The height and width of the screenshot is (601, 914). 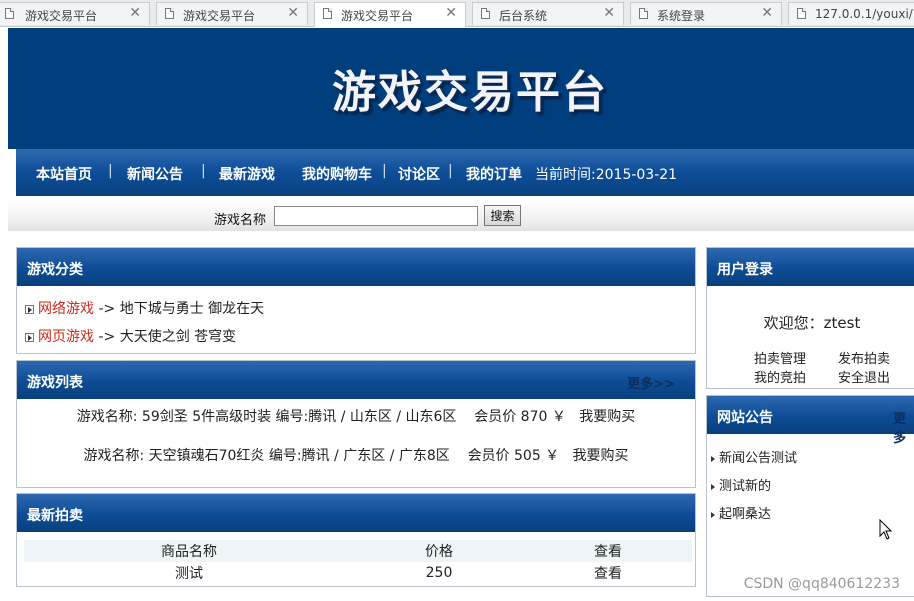 I want to click on auction-table: 商品名称 价格 查看 测试 250 查看, so click(x=358, y=562).